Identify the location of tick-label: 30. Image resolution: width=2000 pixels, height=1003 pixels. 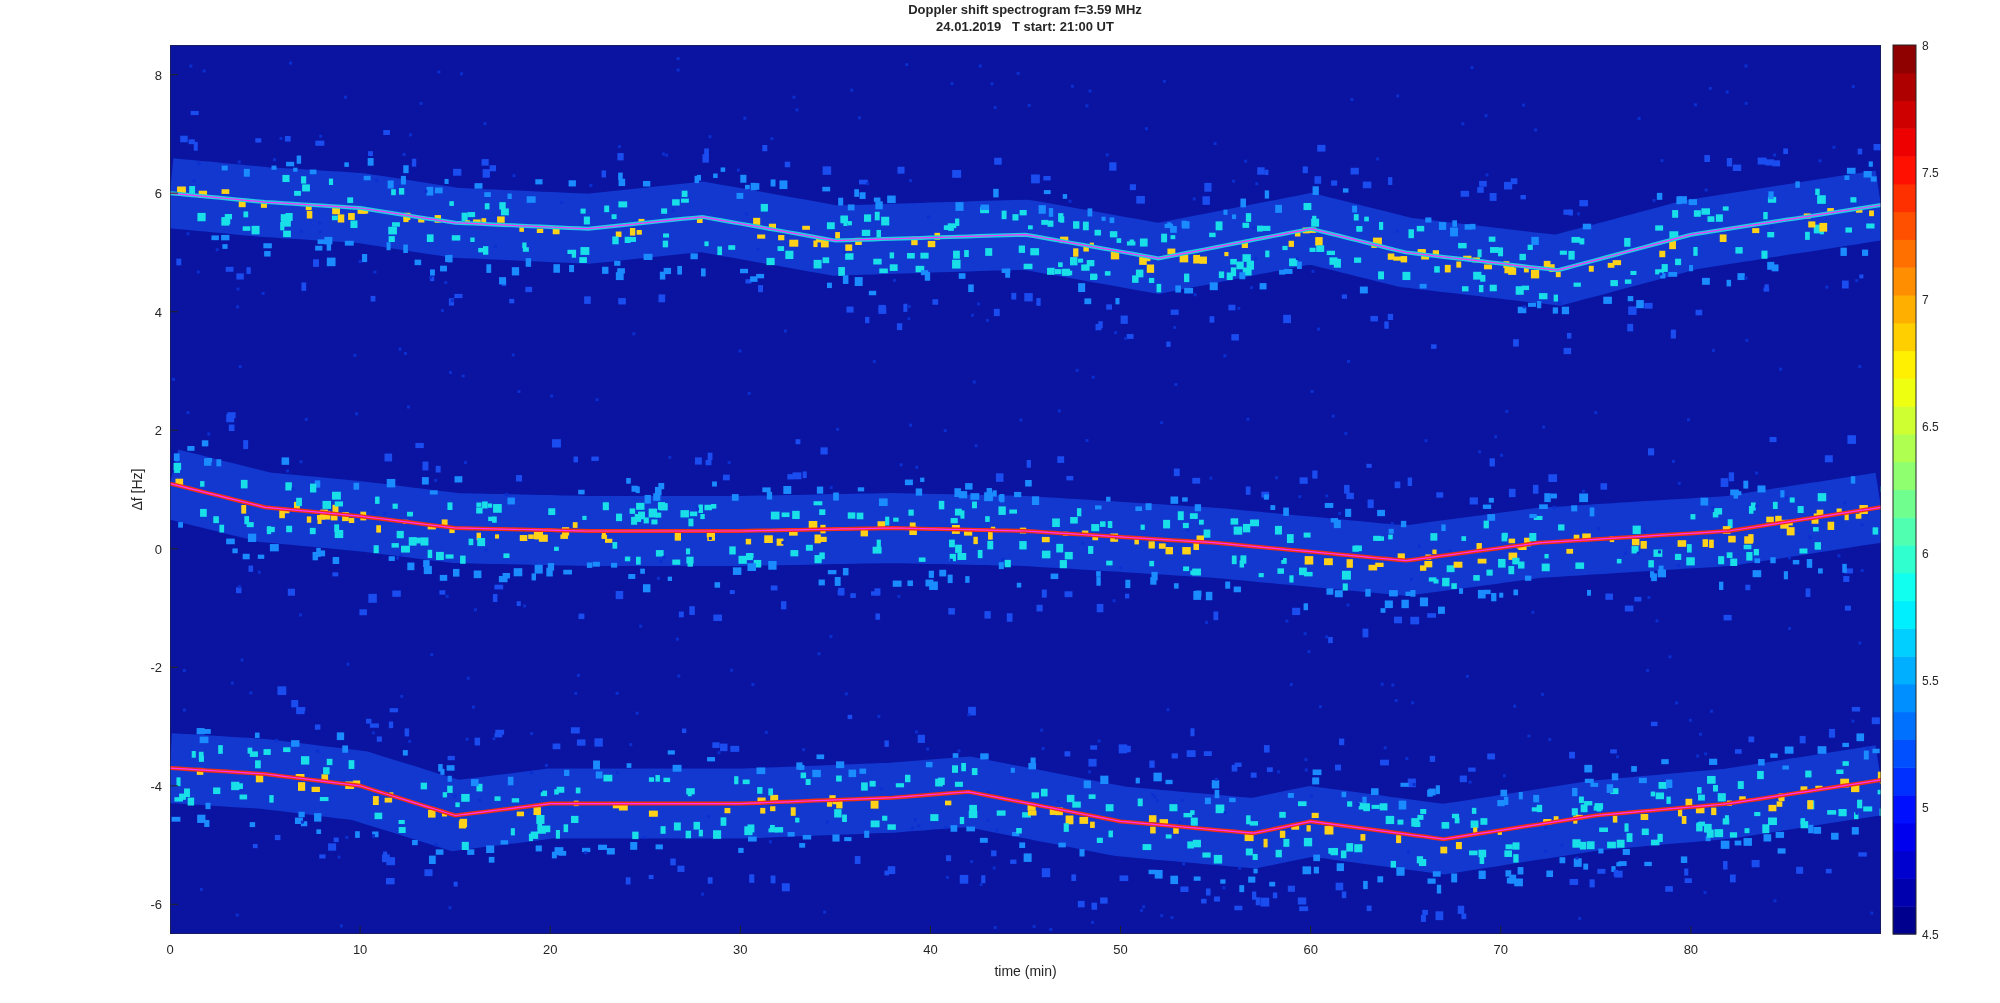
(740, 949).